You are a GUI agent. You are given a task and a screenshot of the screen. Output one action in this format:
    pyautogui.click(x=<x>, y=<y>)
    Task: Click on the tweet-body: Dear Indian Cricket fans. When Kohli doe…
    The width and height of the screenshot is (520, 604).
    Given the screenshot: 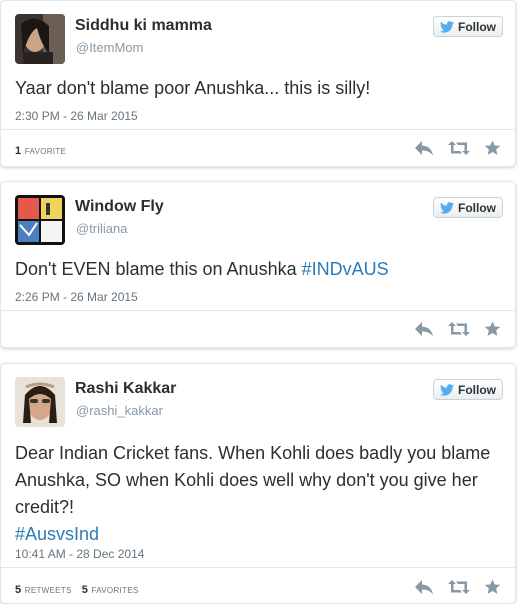 What is the action you would take?
    pyautogui.click(x=253, y=480)
    